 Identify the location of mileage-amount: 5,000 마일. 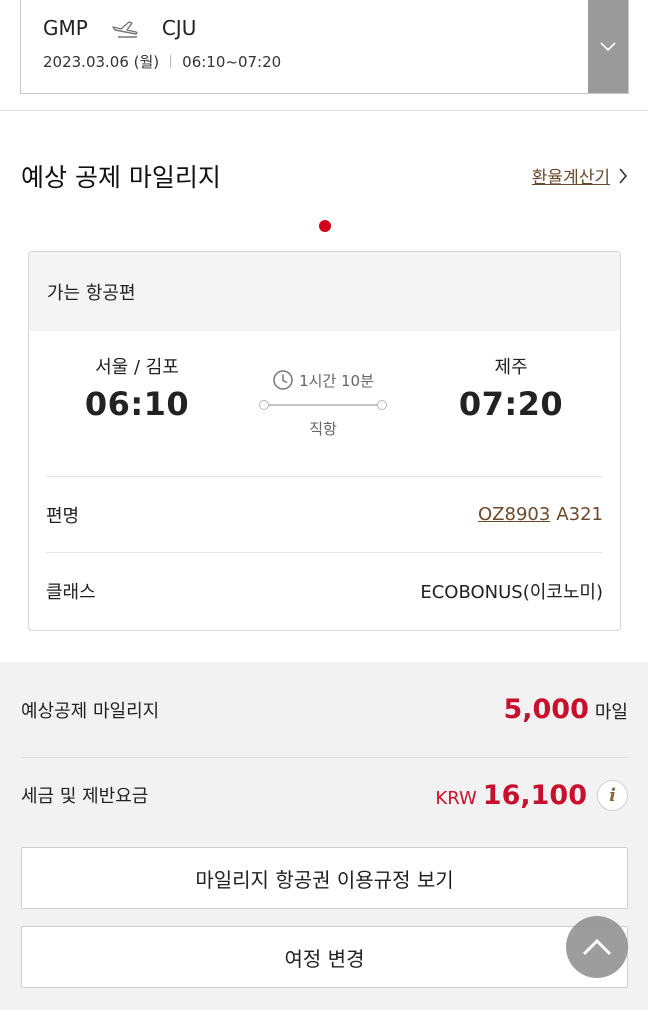
(565, 709).